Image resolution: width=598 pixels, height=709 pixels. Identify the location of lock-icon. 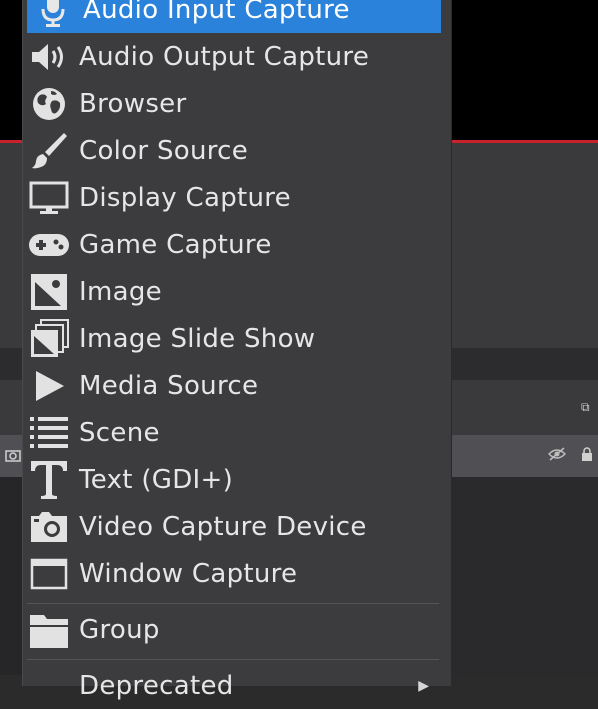
(587, 456).